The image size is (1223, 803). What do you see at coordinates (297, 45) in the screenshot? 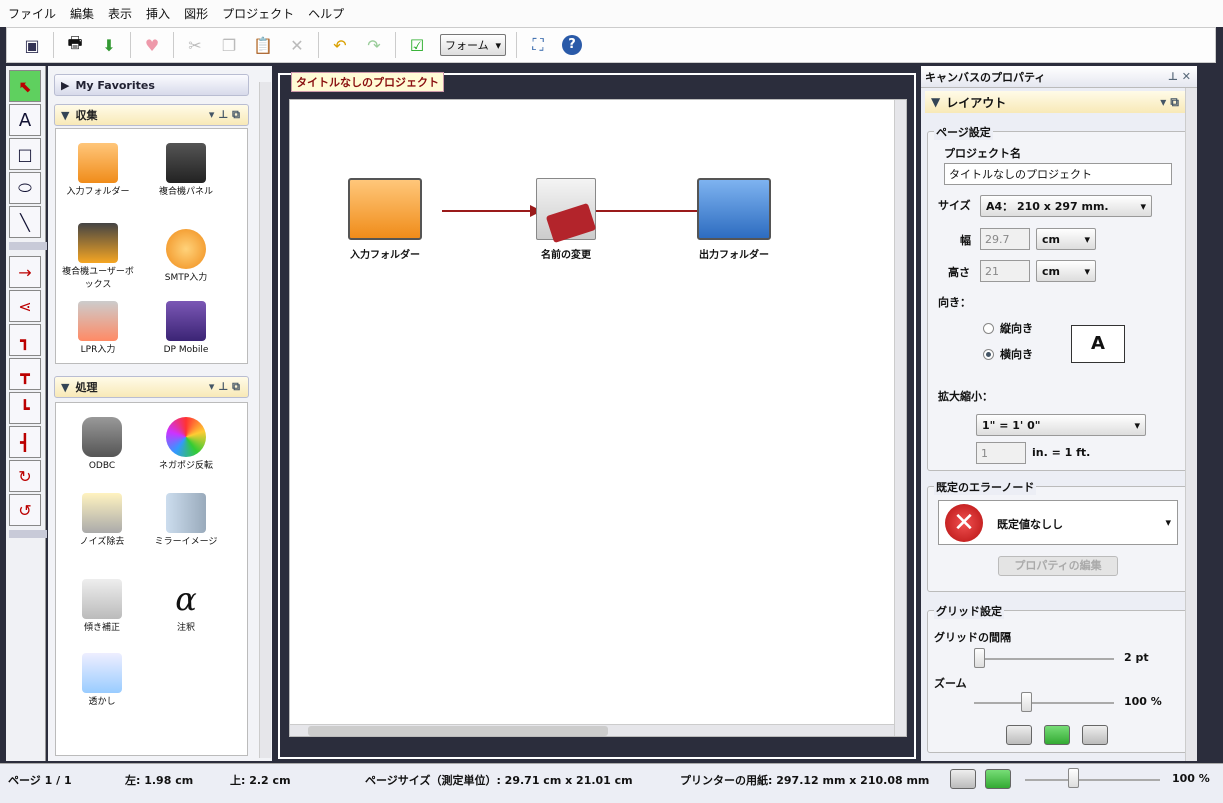
I see `delete-icon: ✕` at bounding box center [297, 45].